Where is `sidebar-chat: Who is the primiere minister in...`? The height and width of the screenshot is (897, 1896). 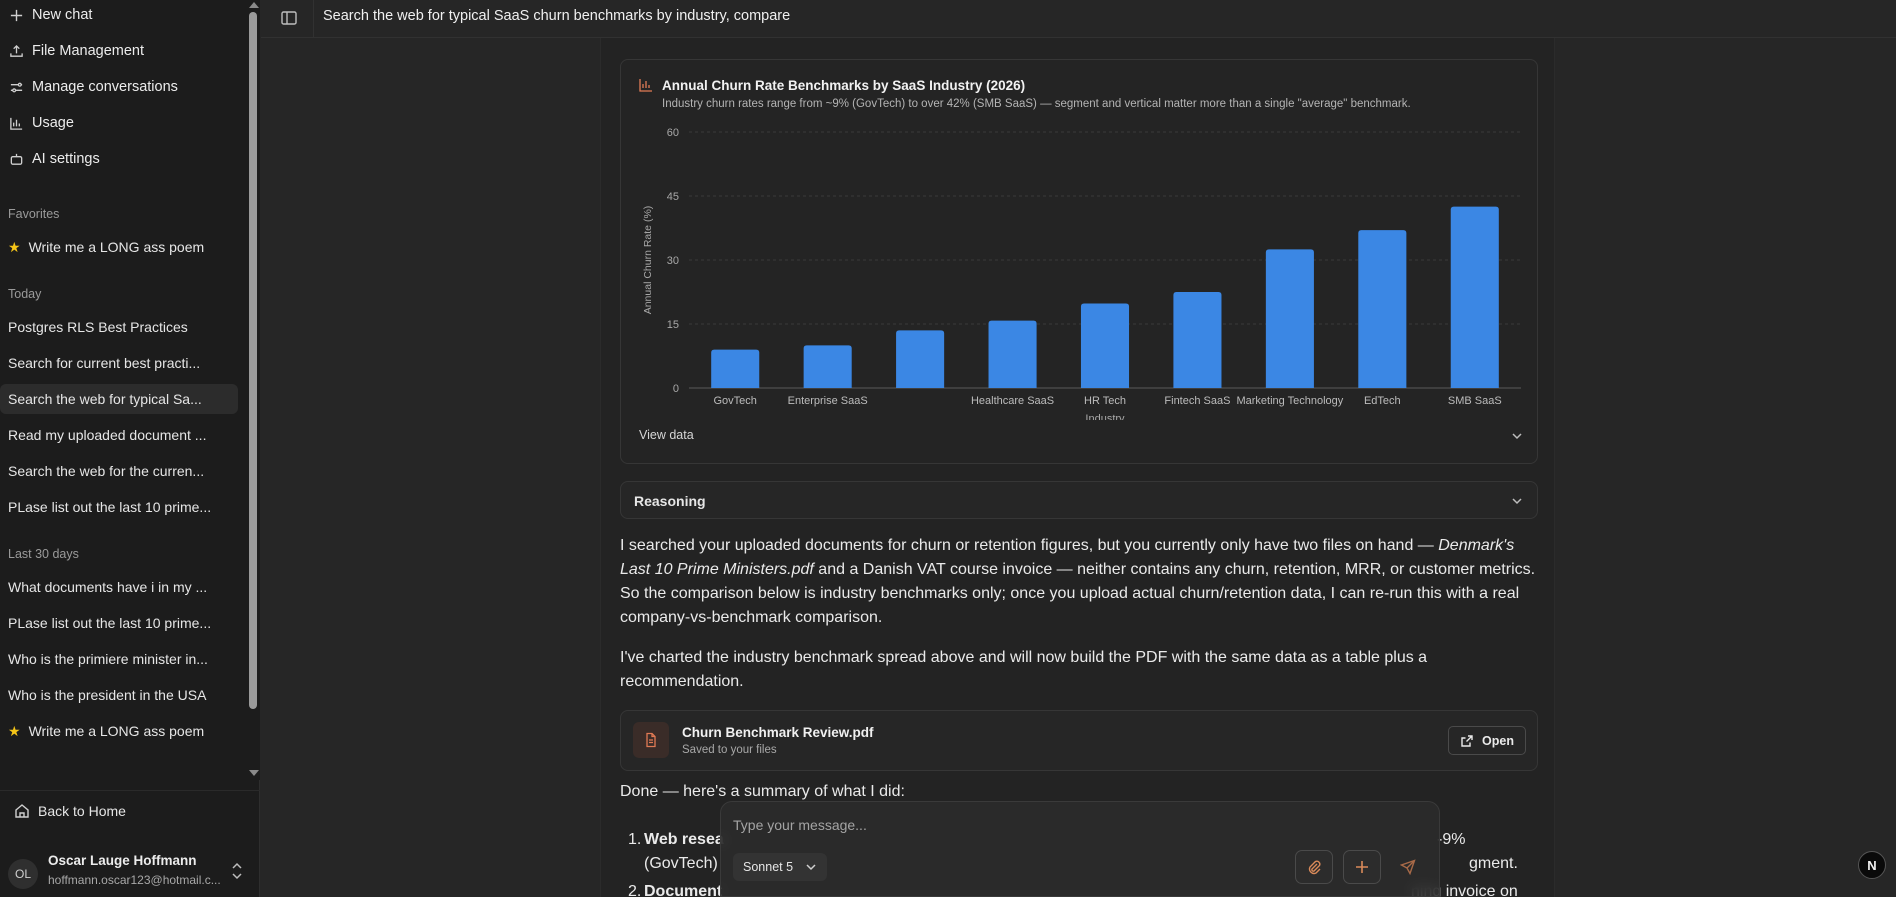 sidebar-chat: Who is the primiere minister in... is located at coordinates (119, 659).